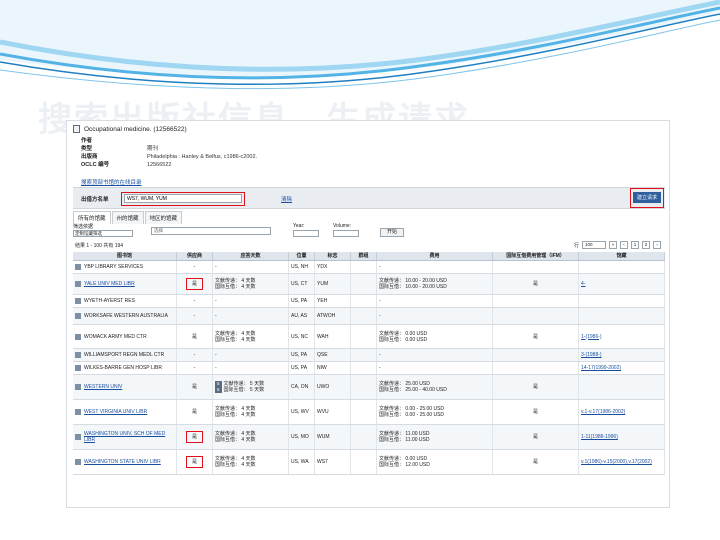  What do you see at coordinates (392, 232) in the screenshot?
I see `go-button: 开始` at bounding box center [392, 232].